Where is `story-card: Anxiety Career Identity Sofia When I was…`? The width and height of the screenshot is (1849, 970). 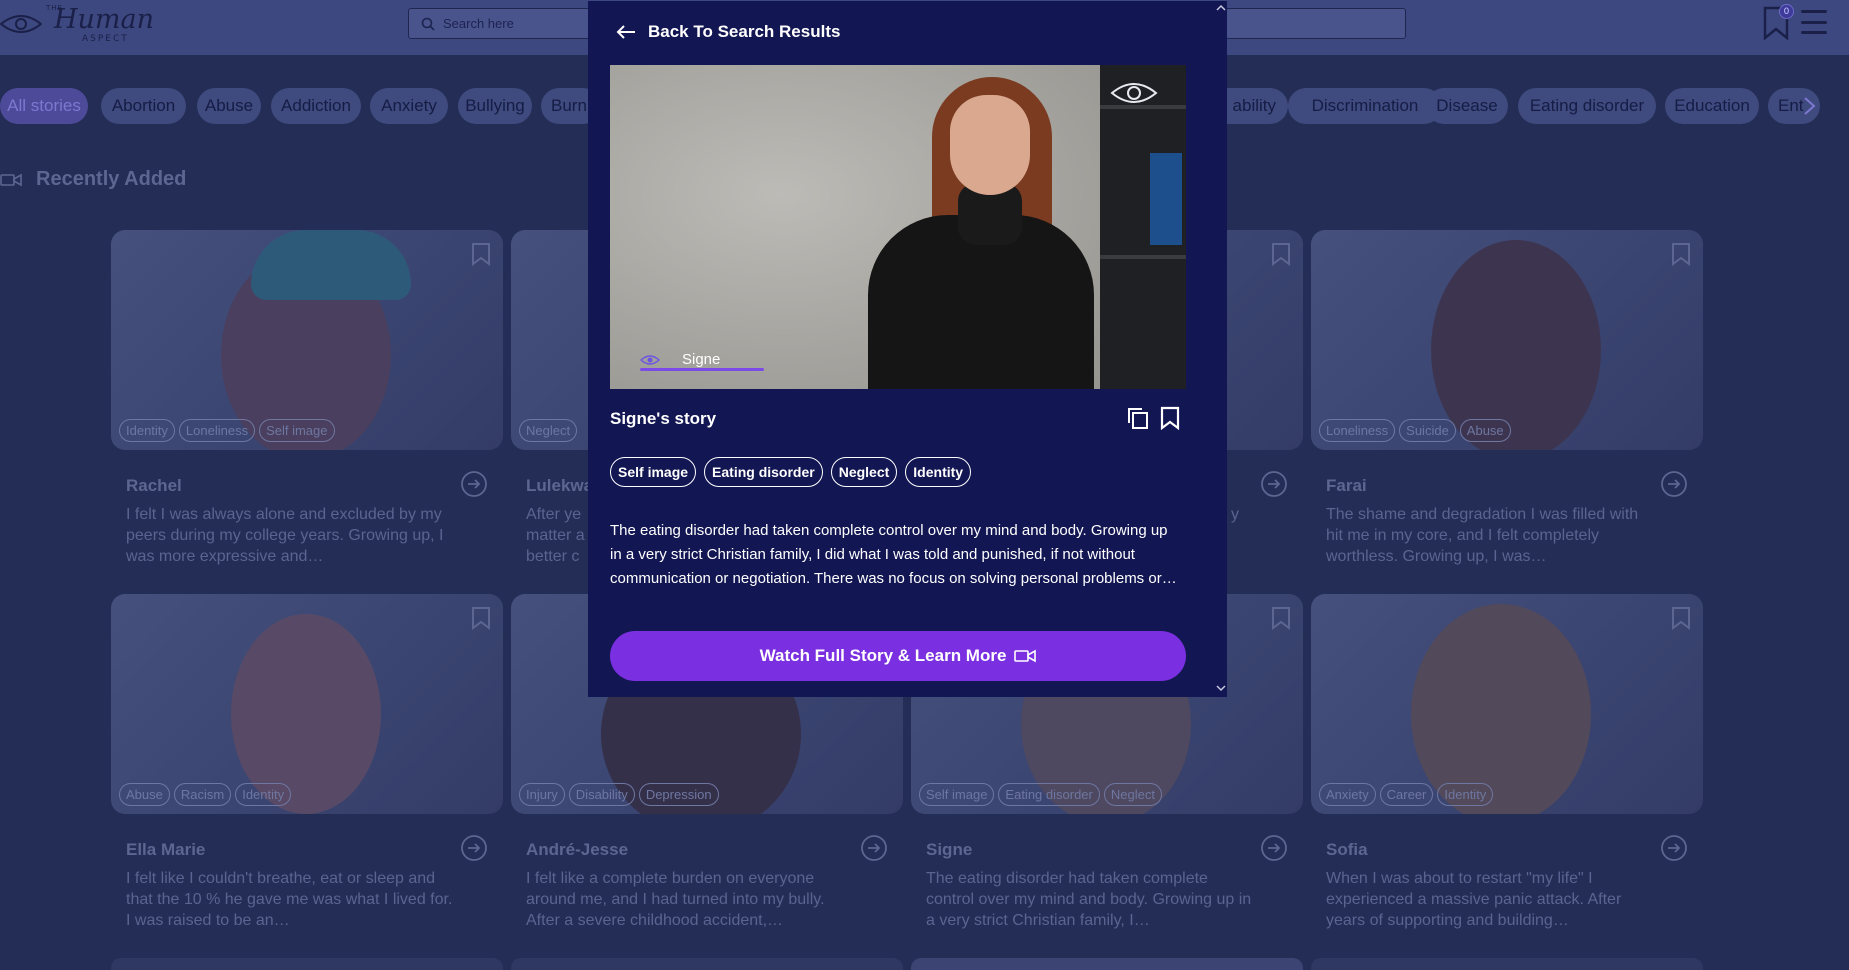
story-card: Anxiety Career Identity Sofia When I was… is located at coordinates (1507, 761).